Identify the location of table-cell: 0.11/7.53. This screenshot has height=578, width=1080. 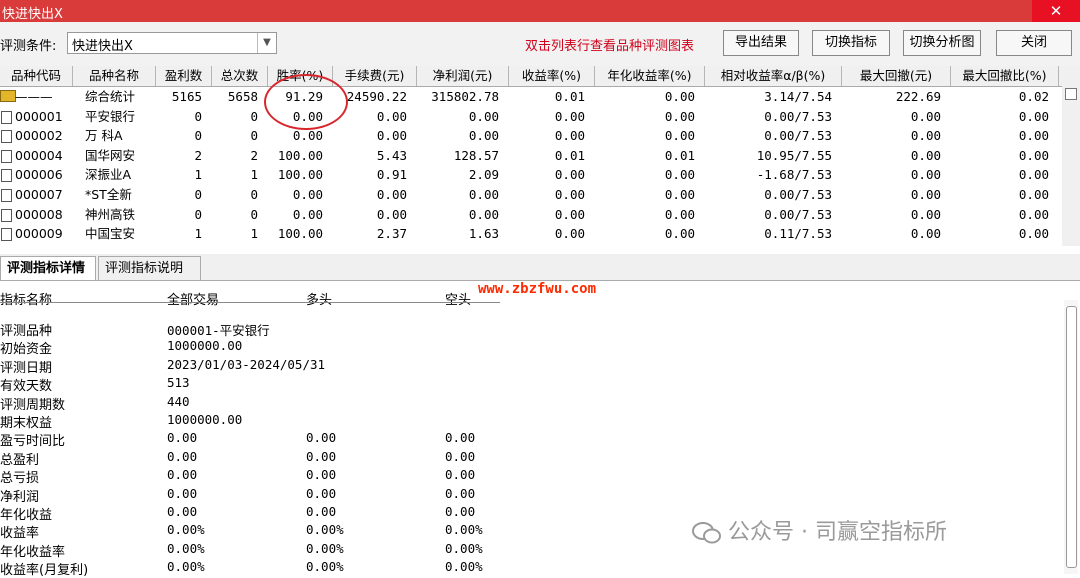
(798, 234).